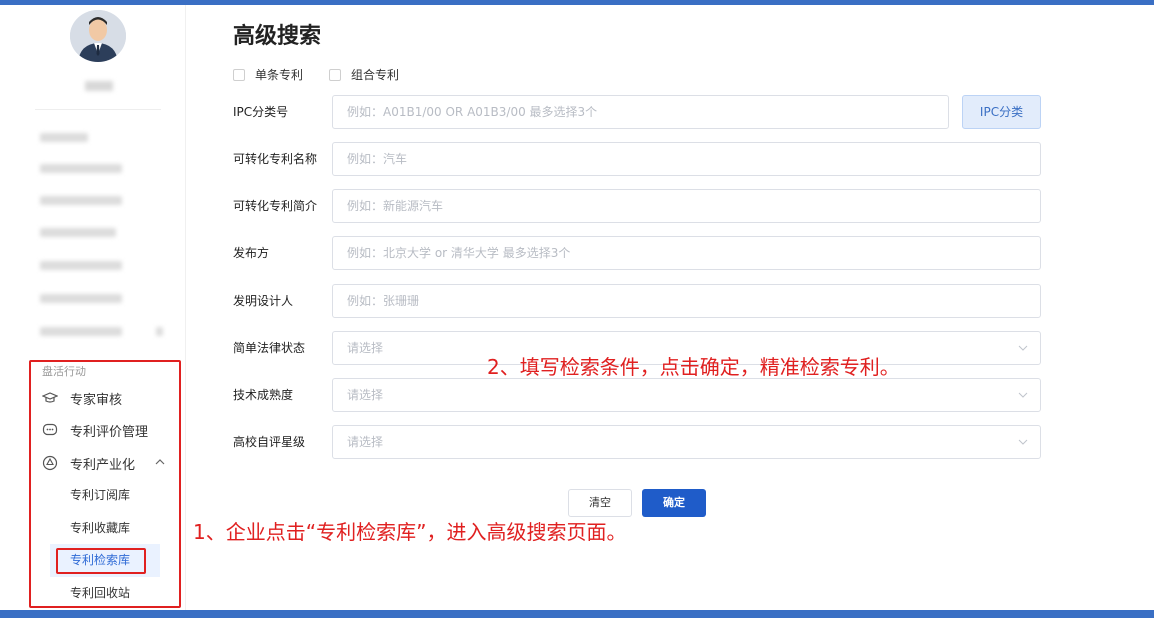 The height and width of the screenshot is (618, 1154). Describe the element at coordinates (101, 561) in the screenshot. I see `annotation-box-active-item` at that location.